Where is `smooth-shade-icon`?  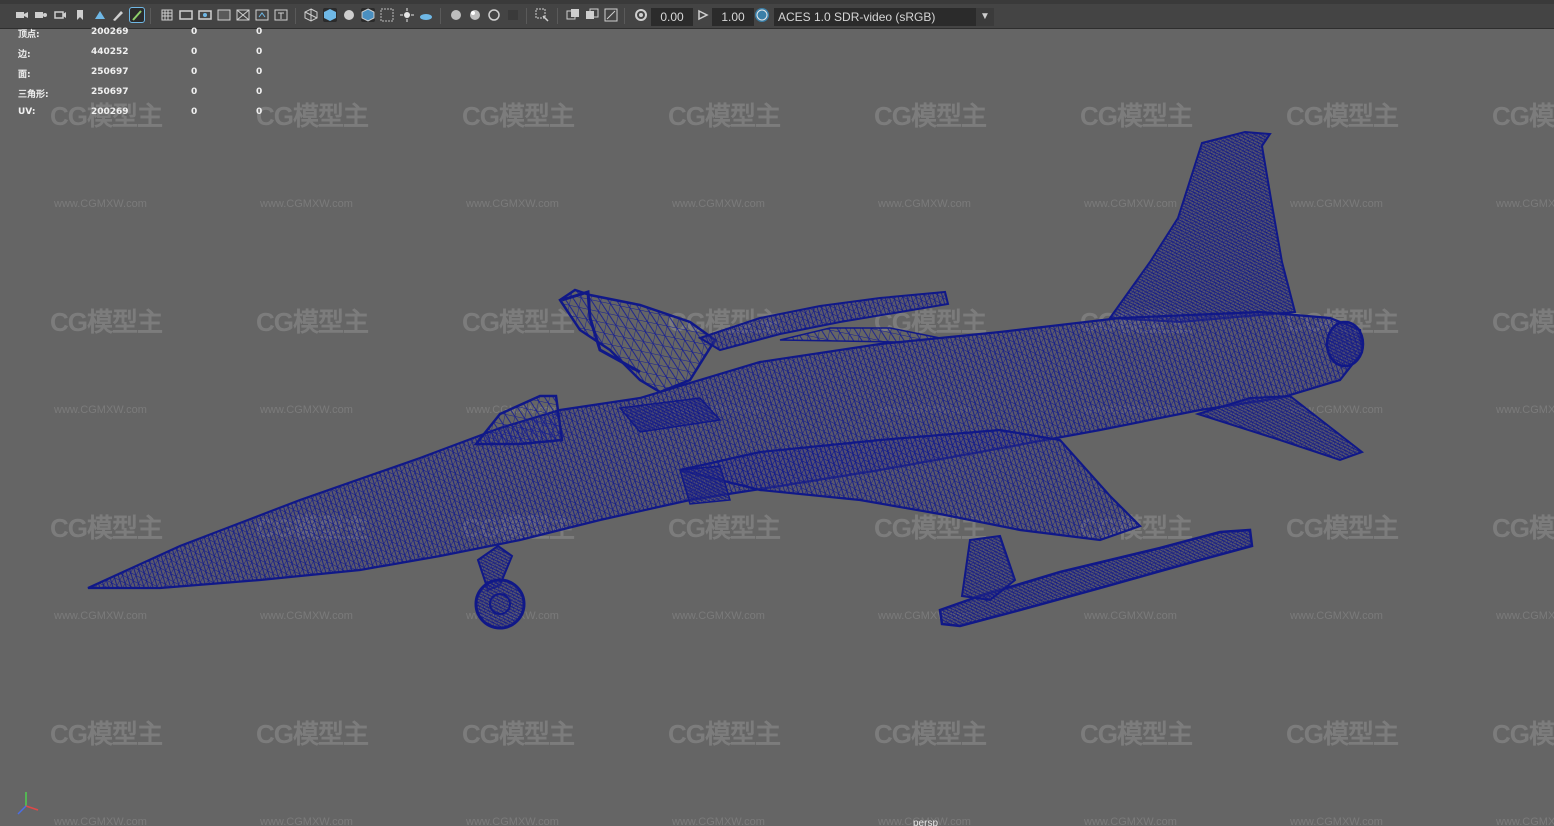
smooth-shade-icon is located at coordinates (330, 15).